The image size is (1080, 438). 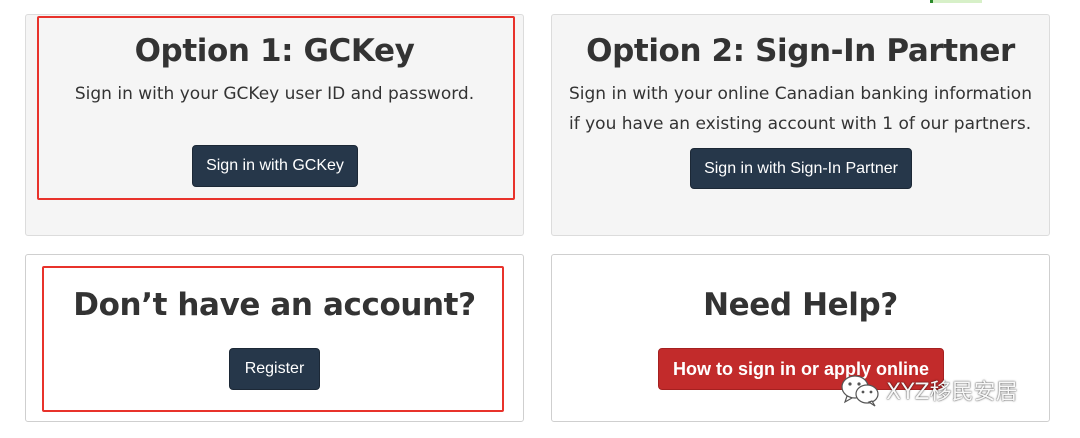 What do you see at coordinates (956, 1) in the screenshot?
I see `top-accent-bar` at bounding box center [956, 1].